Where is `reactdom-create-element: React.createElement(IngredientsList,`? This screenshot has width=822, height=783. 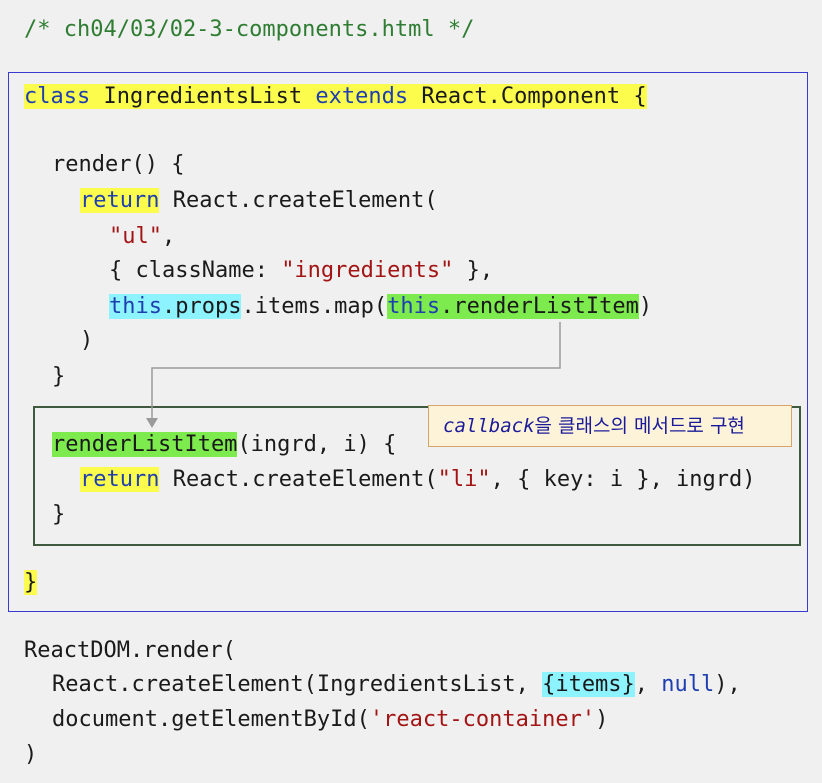 reactdom-create-element: React.createElement(IngredientsList, is located at coordinates (297, 684).